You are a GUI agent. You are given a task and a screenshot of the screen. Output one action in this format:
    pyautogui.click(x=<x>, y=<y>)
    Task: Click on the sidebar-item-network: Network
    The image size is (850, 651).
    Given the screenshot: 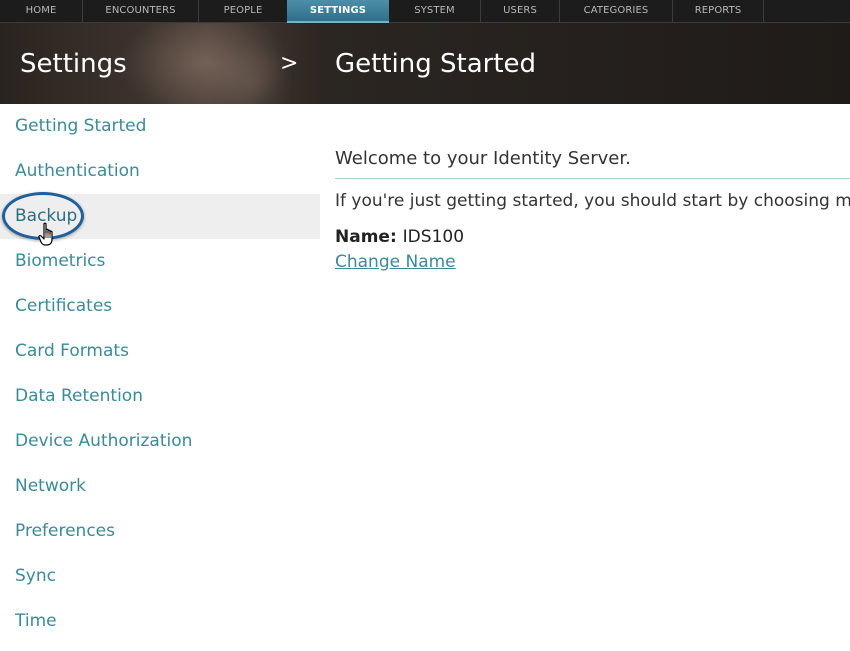 What is the action you would take?
    pyautogui.click(x=160, y=486)
    